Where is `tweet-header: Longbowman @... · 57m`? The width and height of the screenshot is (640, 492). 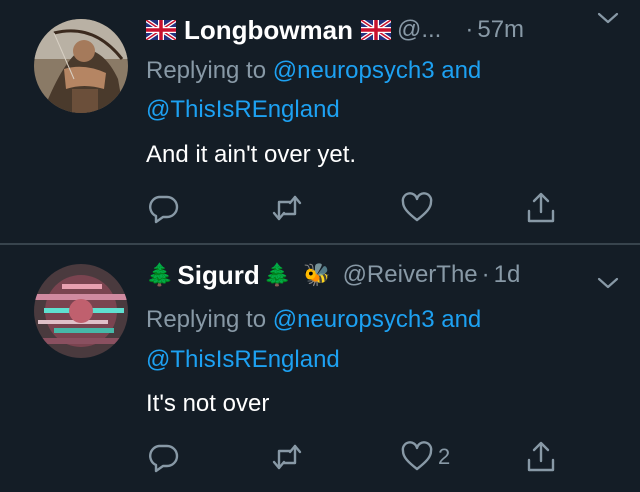
tweet-header: Longbowman @... · 57m is located at coordinates (386, 30).